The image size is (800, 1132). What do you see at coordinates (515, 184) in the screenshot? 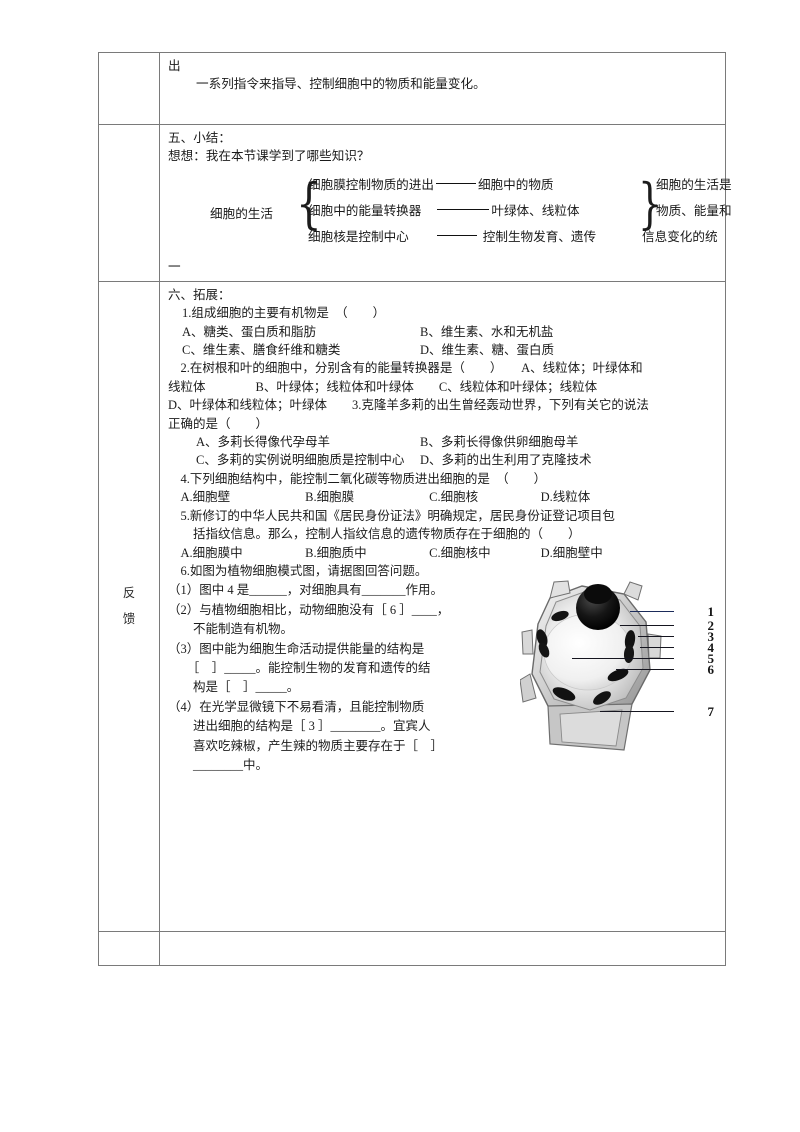
I see `diagram-row-1-right: 细胞中的物质` at bounding box center [515, 184].